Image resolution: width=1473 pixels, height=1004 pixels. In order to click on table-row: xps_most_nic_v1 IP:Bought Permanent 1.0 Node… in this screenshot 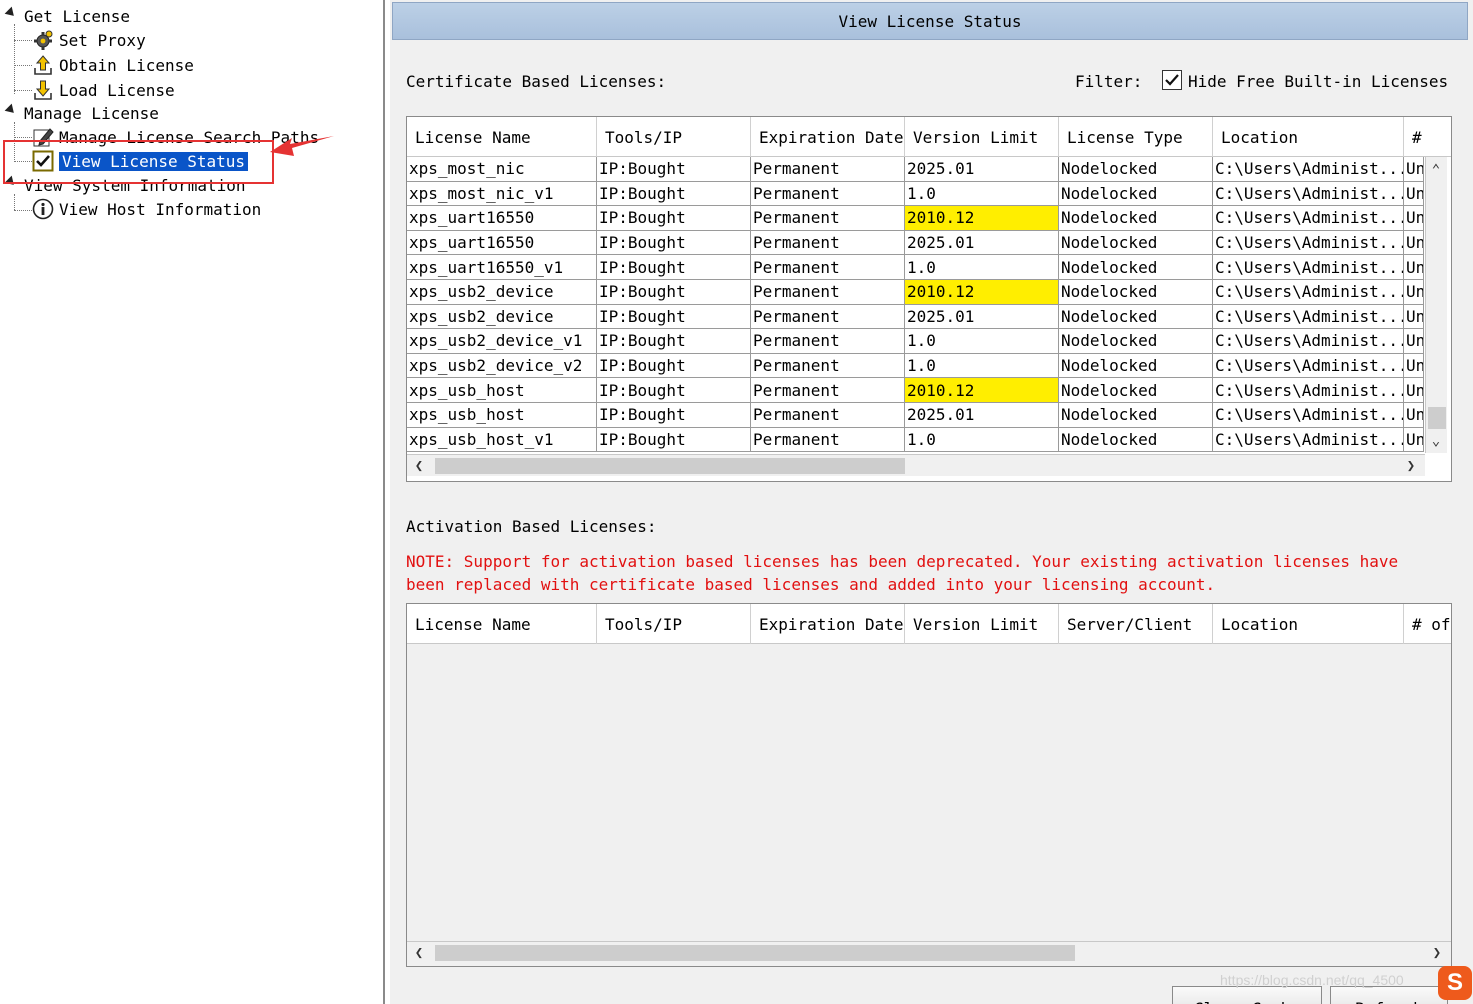, I will do `click(915, 194)`.